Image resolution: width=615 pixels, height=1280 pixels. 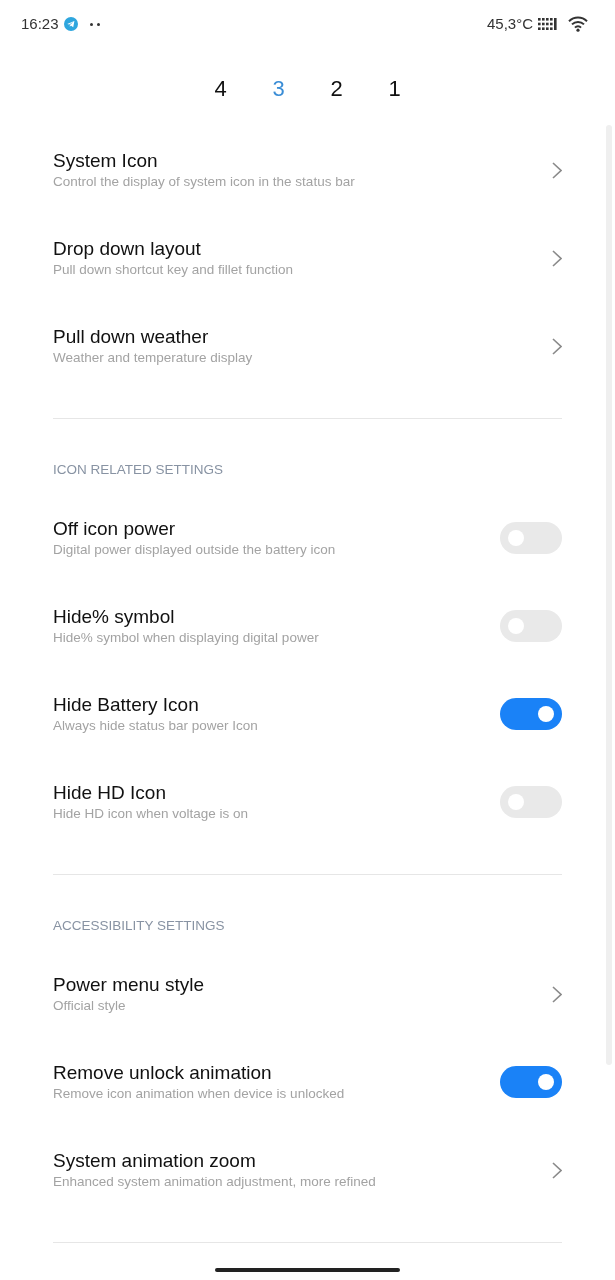 What do you see at coordinates (110, 793) in the screenshot?
I see `setting-title: Hide HD Icon` at bounding box center [110, 793].